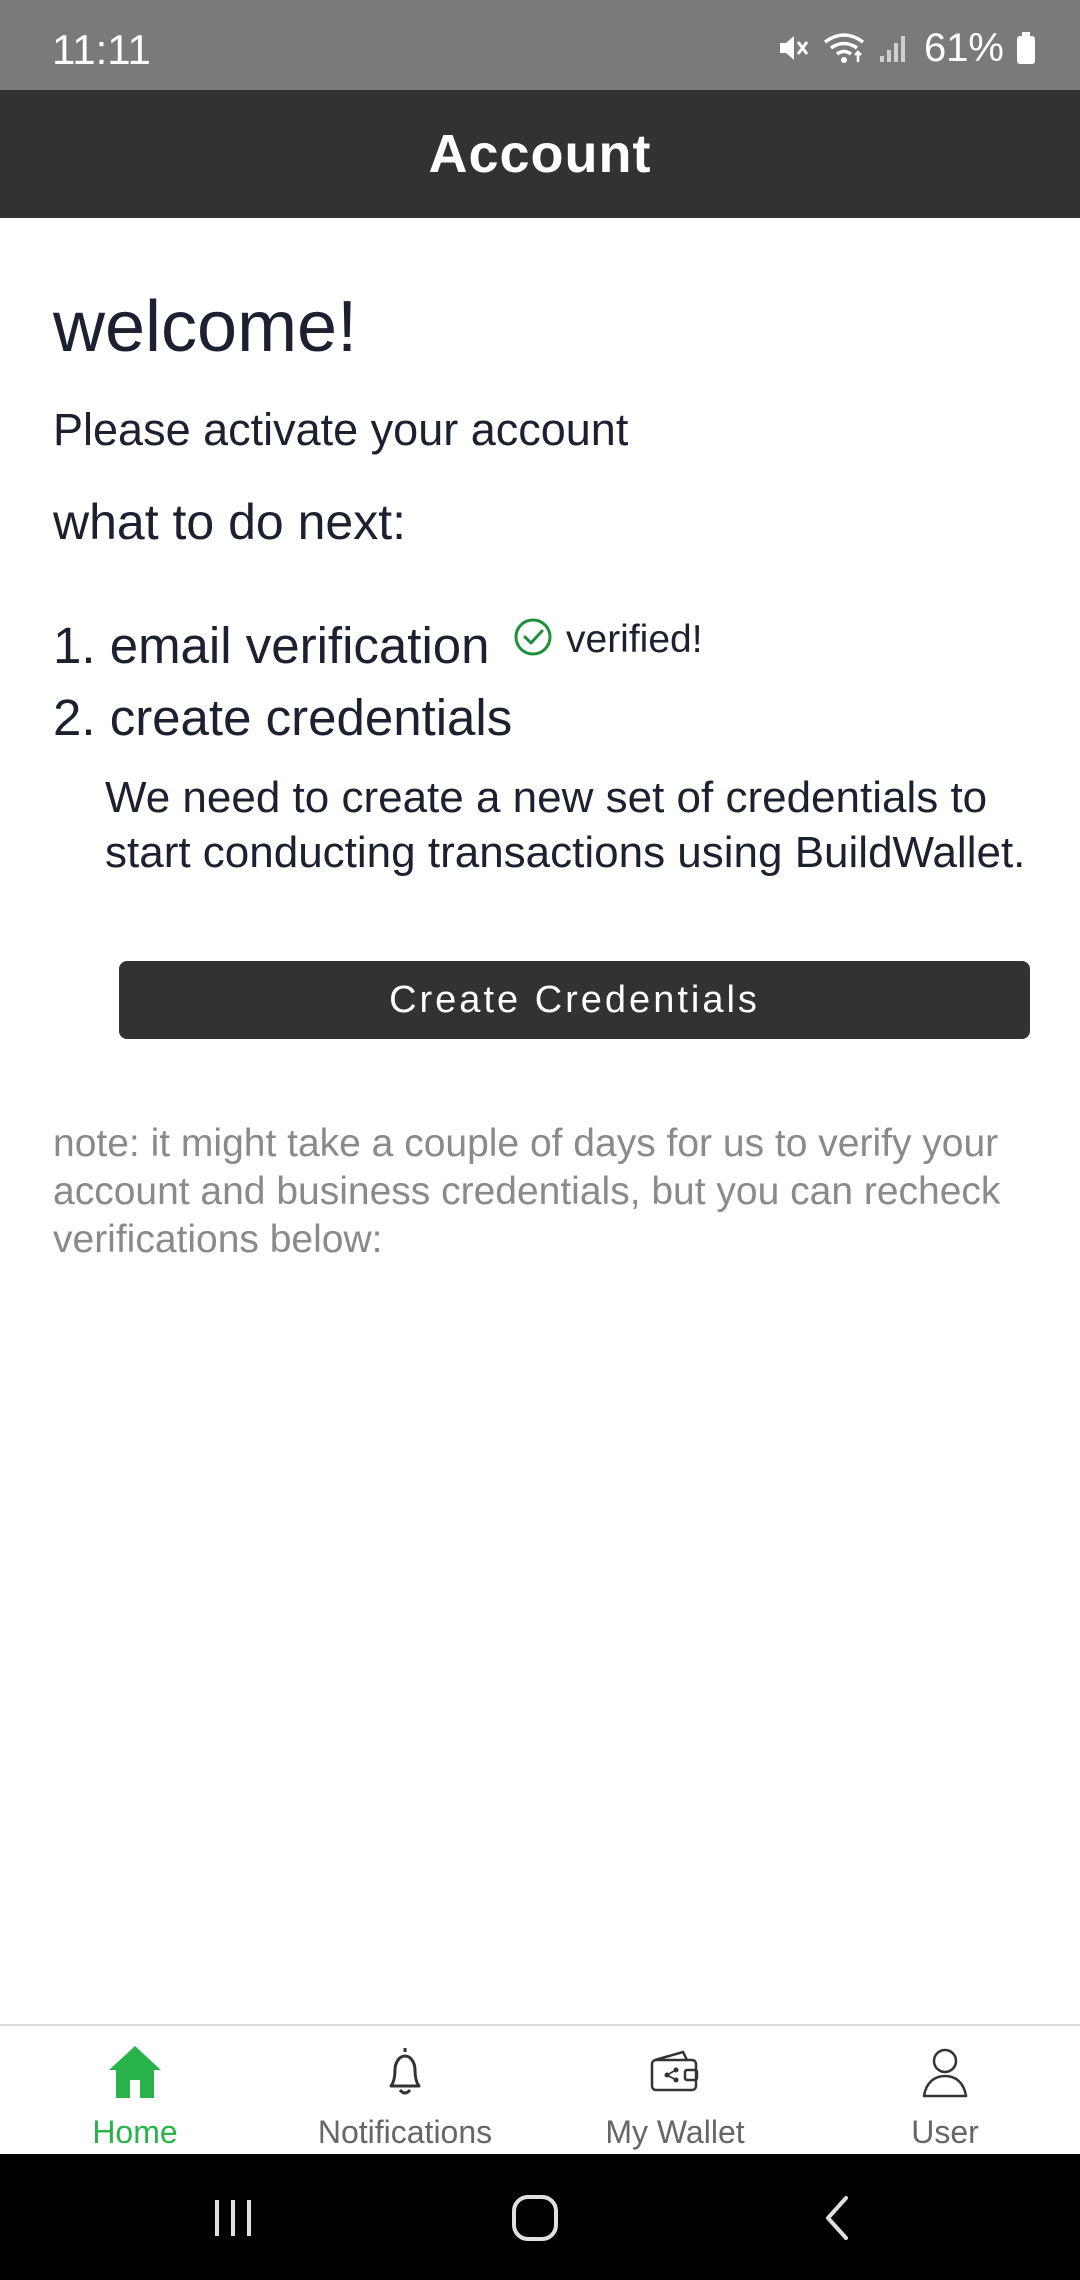 Image resolution: width=1080 pixels, height=2280 pixels. I want to click on verified-label: verified!, so click(634, 639).